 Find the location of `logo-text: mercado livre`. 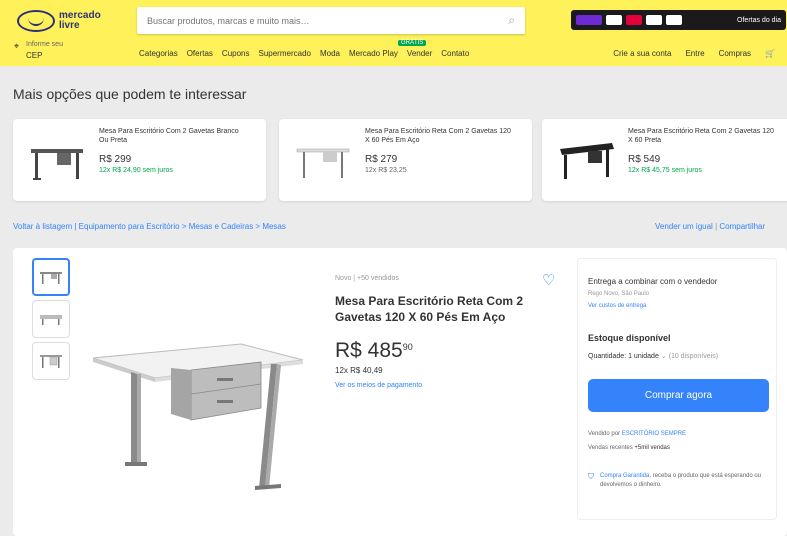

logo-text: mercado livre is located at coordinates (80, 20).